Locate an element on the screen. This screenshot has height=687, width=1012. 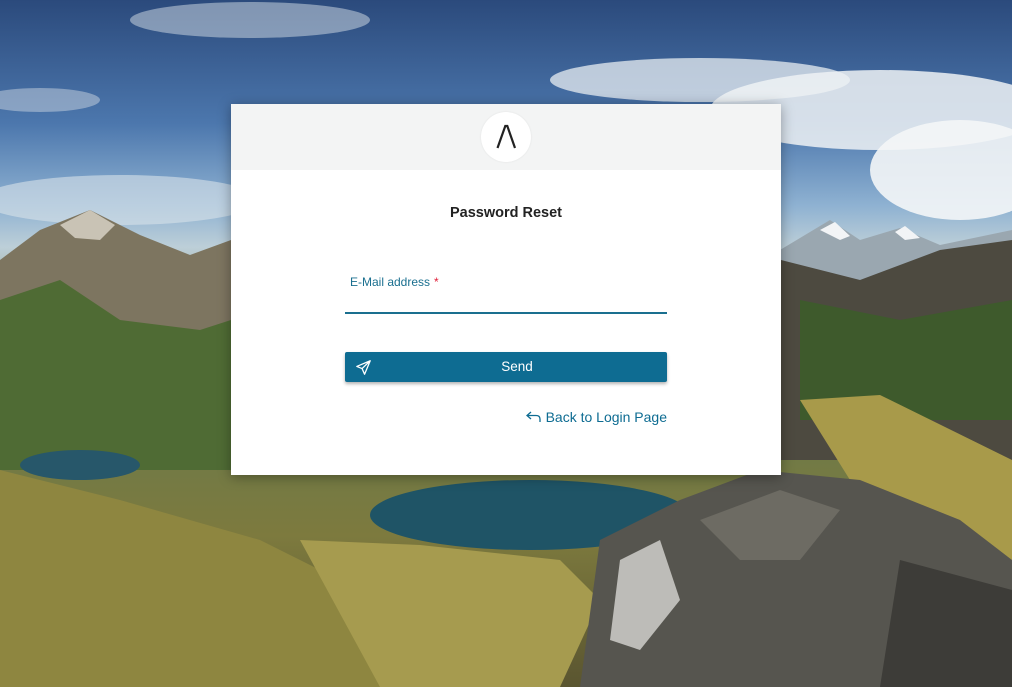
email-field: E-Mail address * is located at coordinates (506, 295).